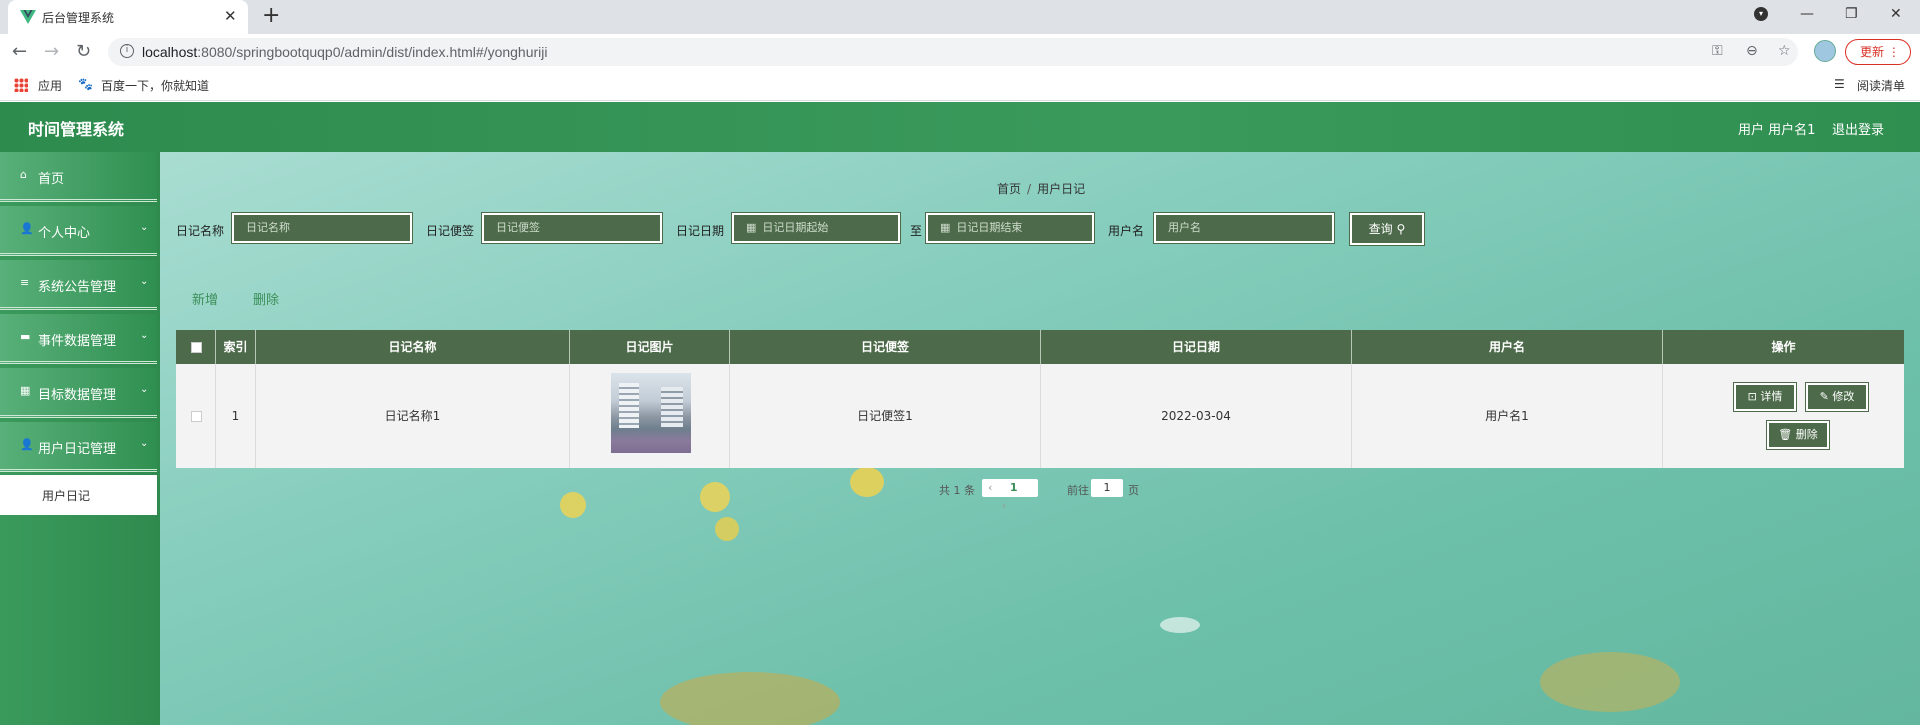 Image resolution: width=1920 pixels, height=725 pixels. Describe the element at coordinates (1196, 416) in the screenshot. I see `cell-diary-date: 2022-03-04` at that location.